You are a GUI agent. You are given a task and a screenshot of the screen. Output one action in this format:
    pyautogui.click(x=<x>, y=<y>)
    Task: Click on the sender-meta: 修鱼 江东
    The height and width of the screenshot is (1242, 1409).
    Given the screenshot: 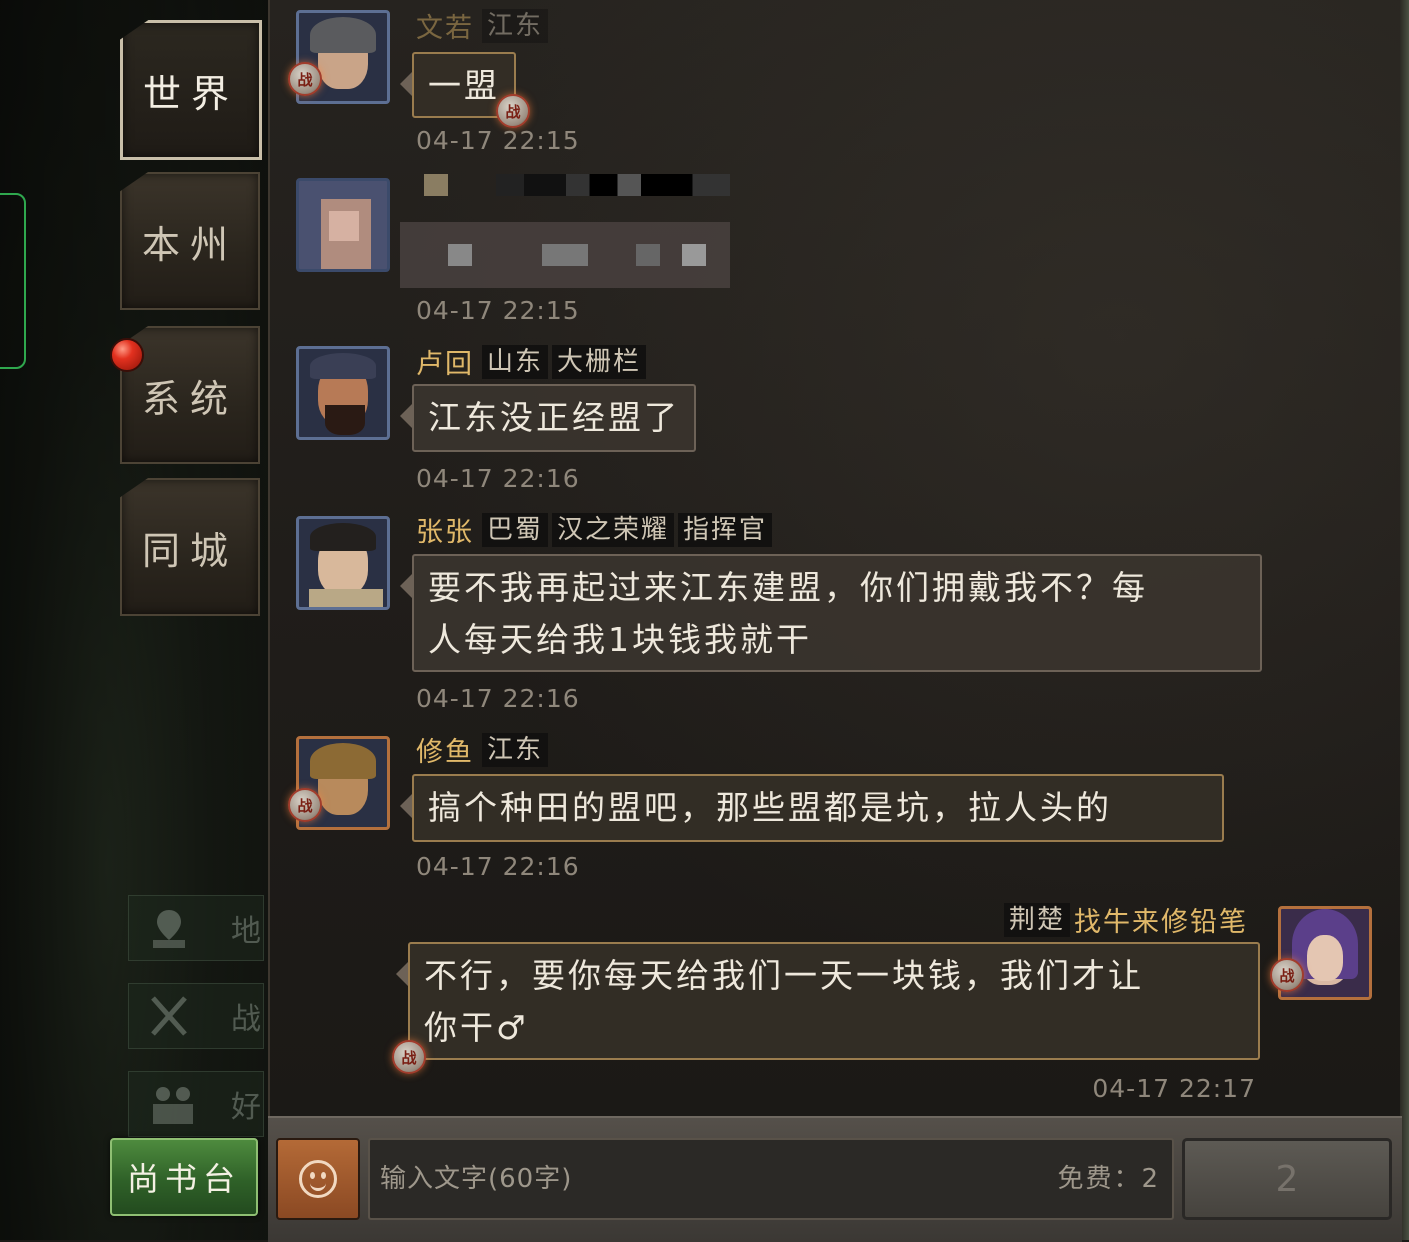 What is the action you would take?
    pyautogui.click(x=482, y=749)
    